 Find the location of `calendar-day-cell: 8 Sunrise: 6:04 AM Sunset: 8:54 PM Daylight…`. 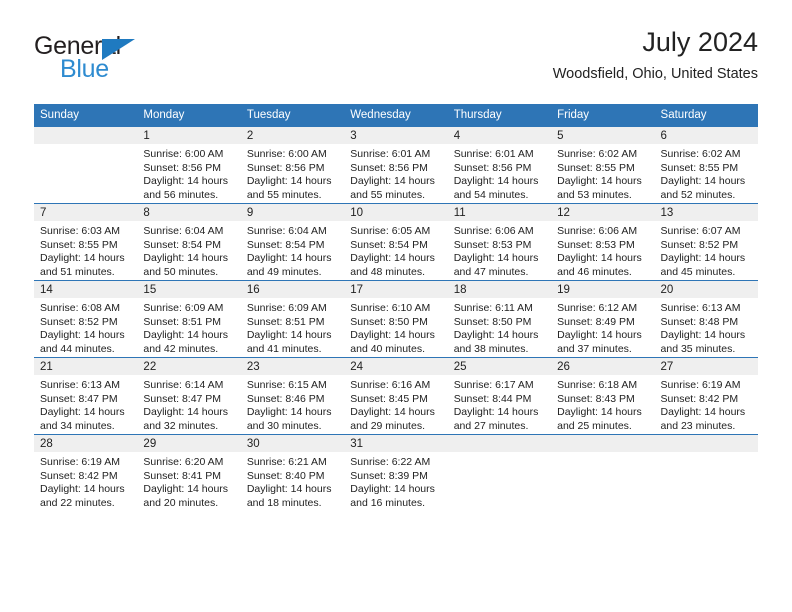

calendar-day-cell: 8 Sunrise: 6:04 AM Sunset: 8:54 PM Daylight… is located at coordinates (189, 242).